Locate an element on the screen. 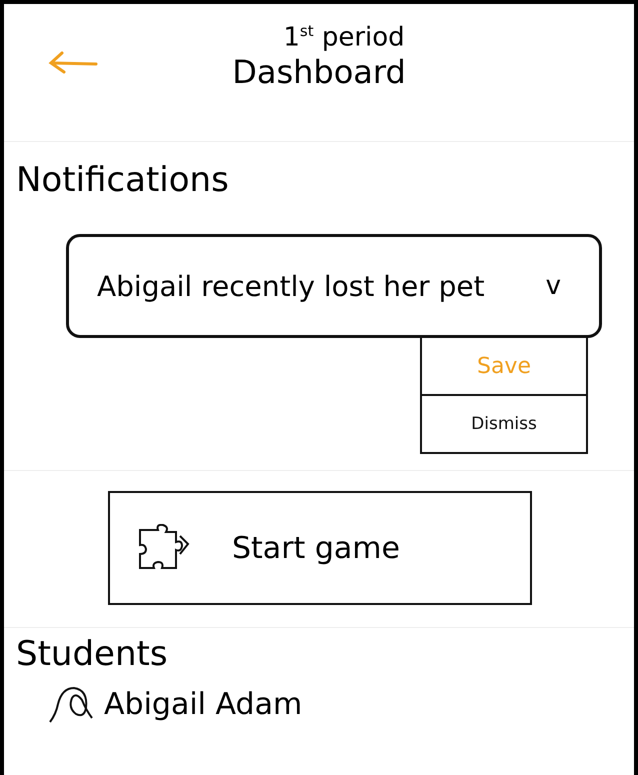  period-title: 1$^{st}$ period is located at coordinates (344, 37).